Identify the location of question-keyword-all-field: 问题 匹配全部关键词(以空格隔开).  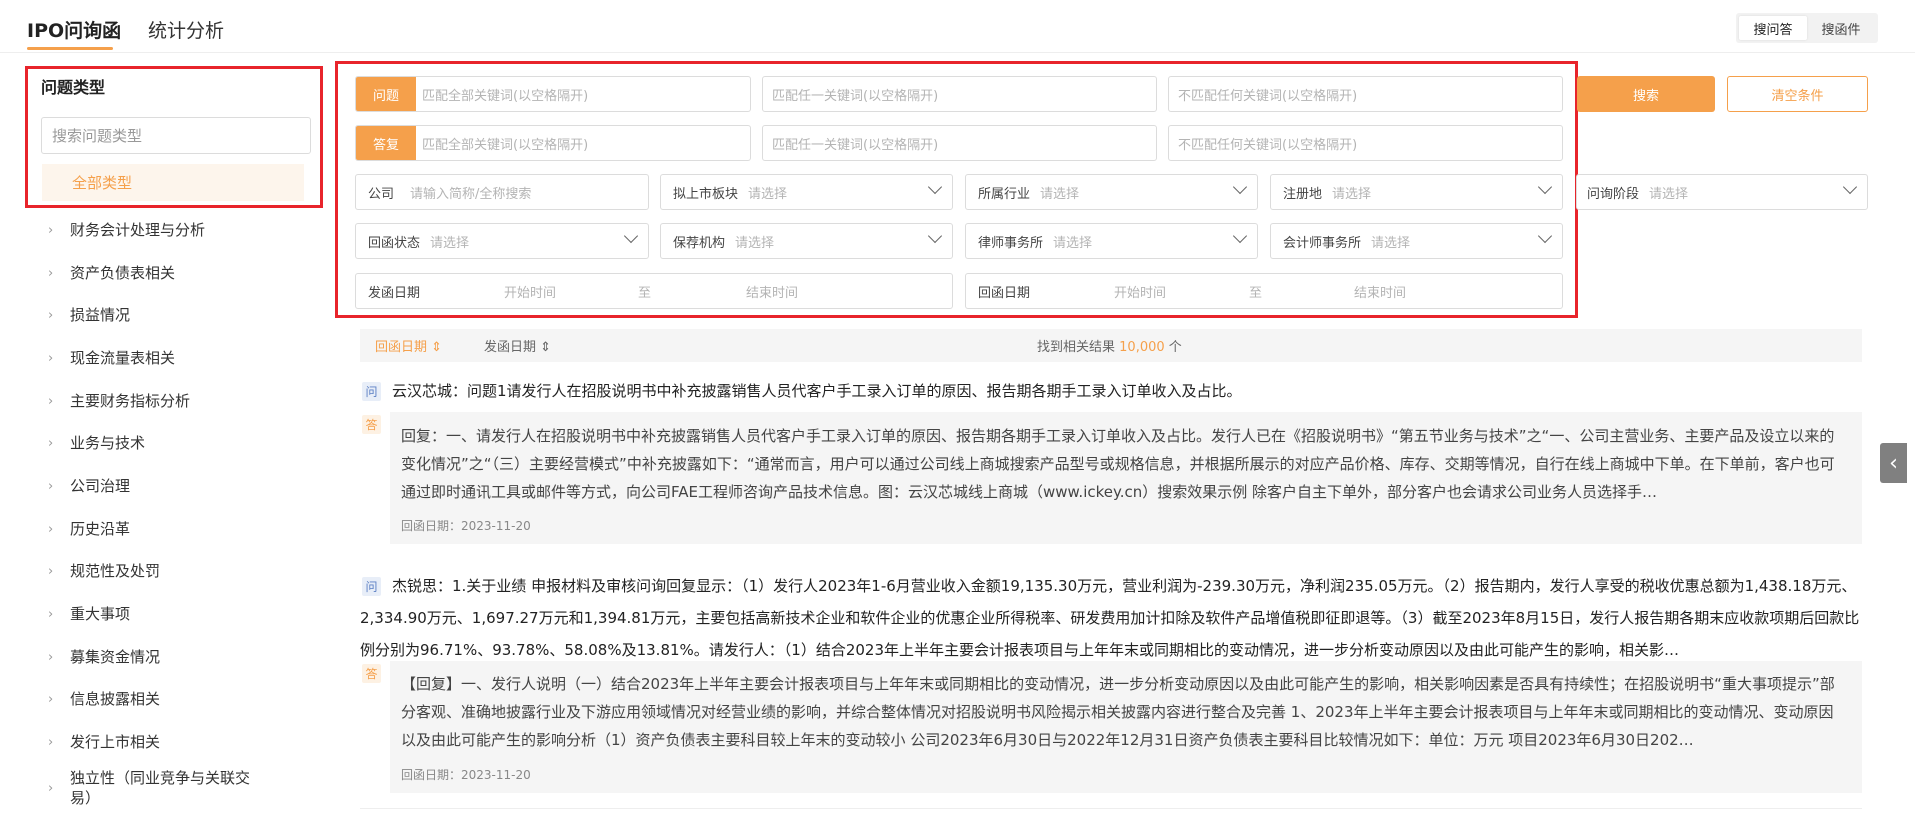
(553, 94).